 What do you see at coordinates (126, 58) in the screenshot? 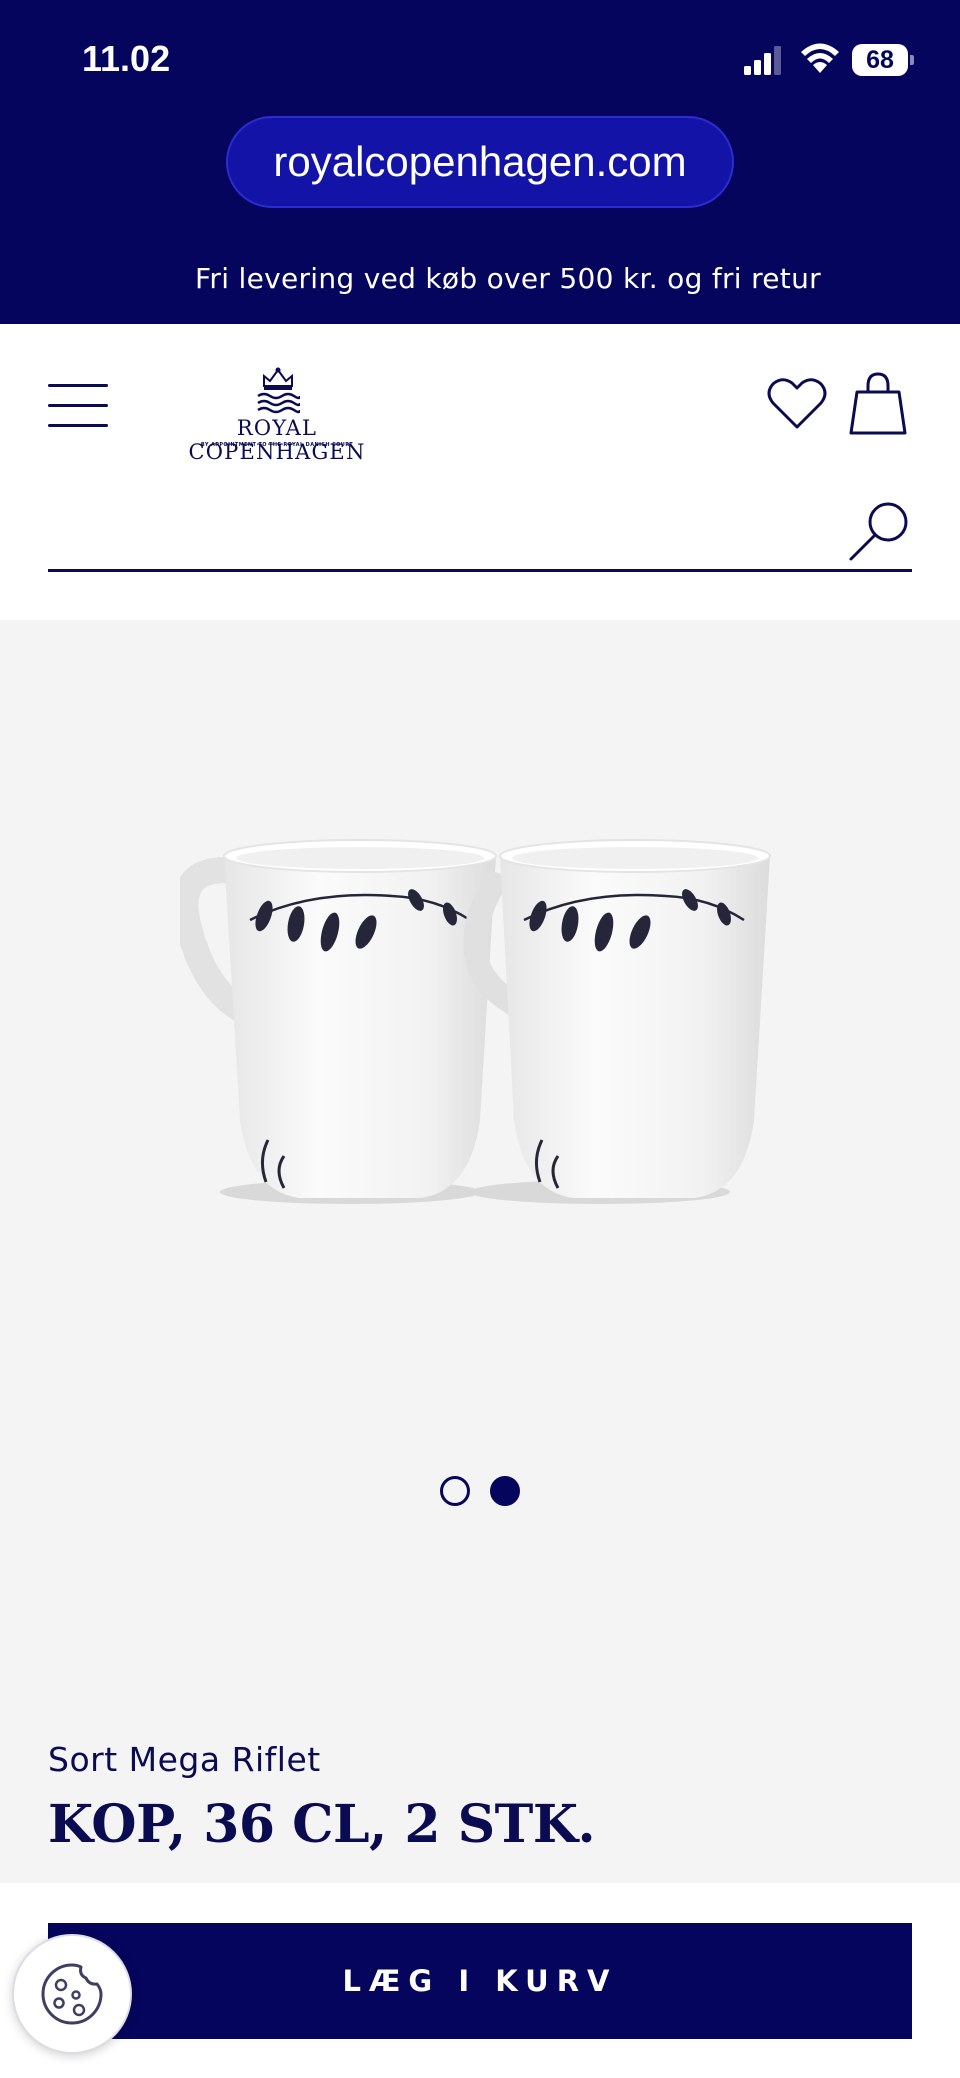
I see `status-time: 11.02` at bounding box center [126, 58].